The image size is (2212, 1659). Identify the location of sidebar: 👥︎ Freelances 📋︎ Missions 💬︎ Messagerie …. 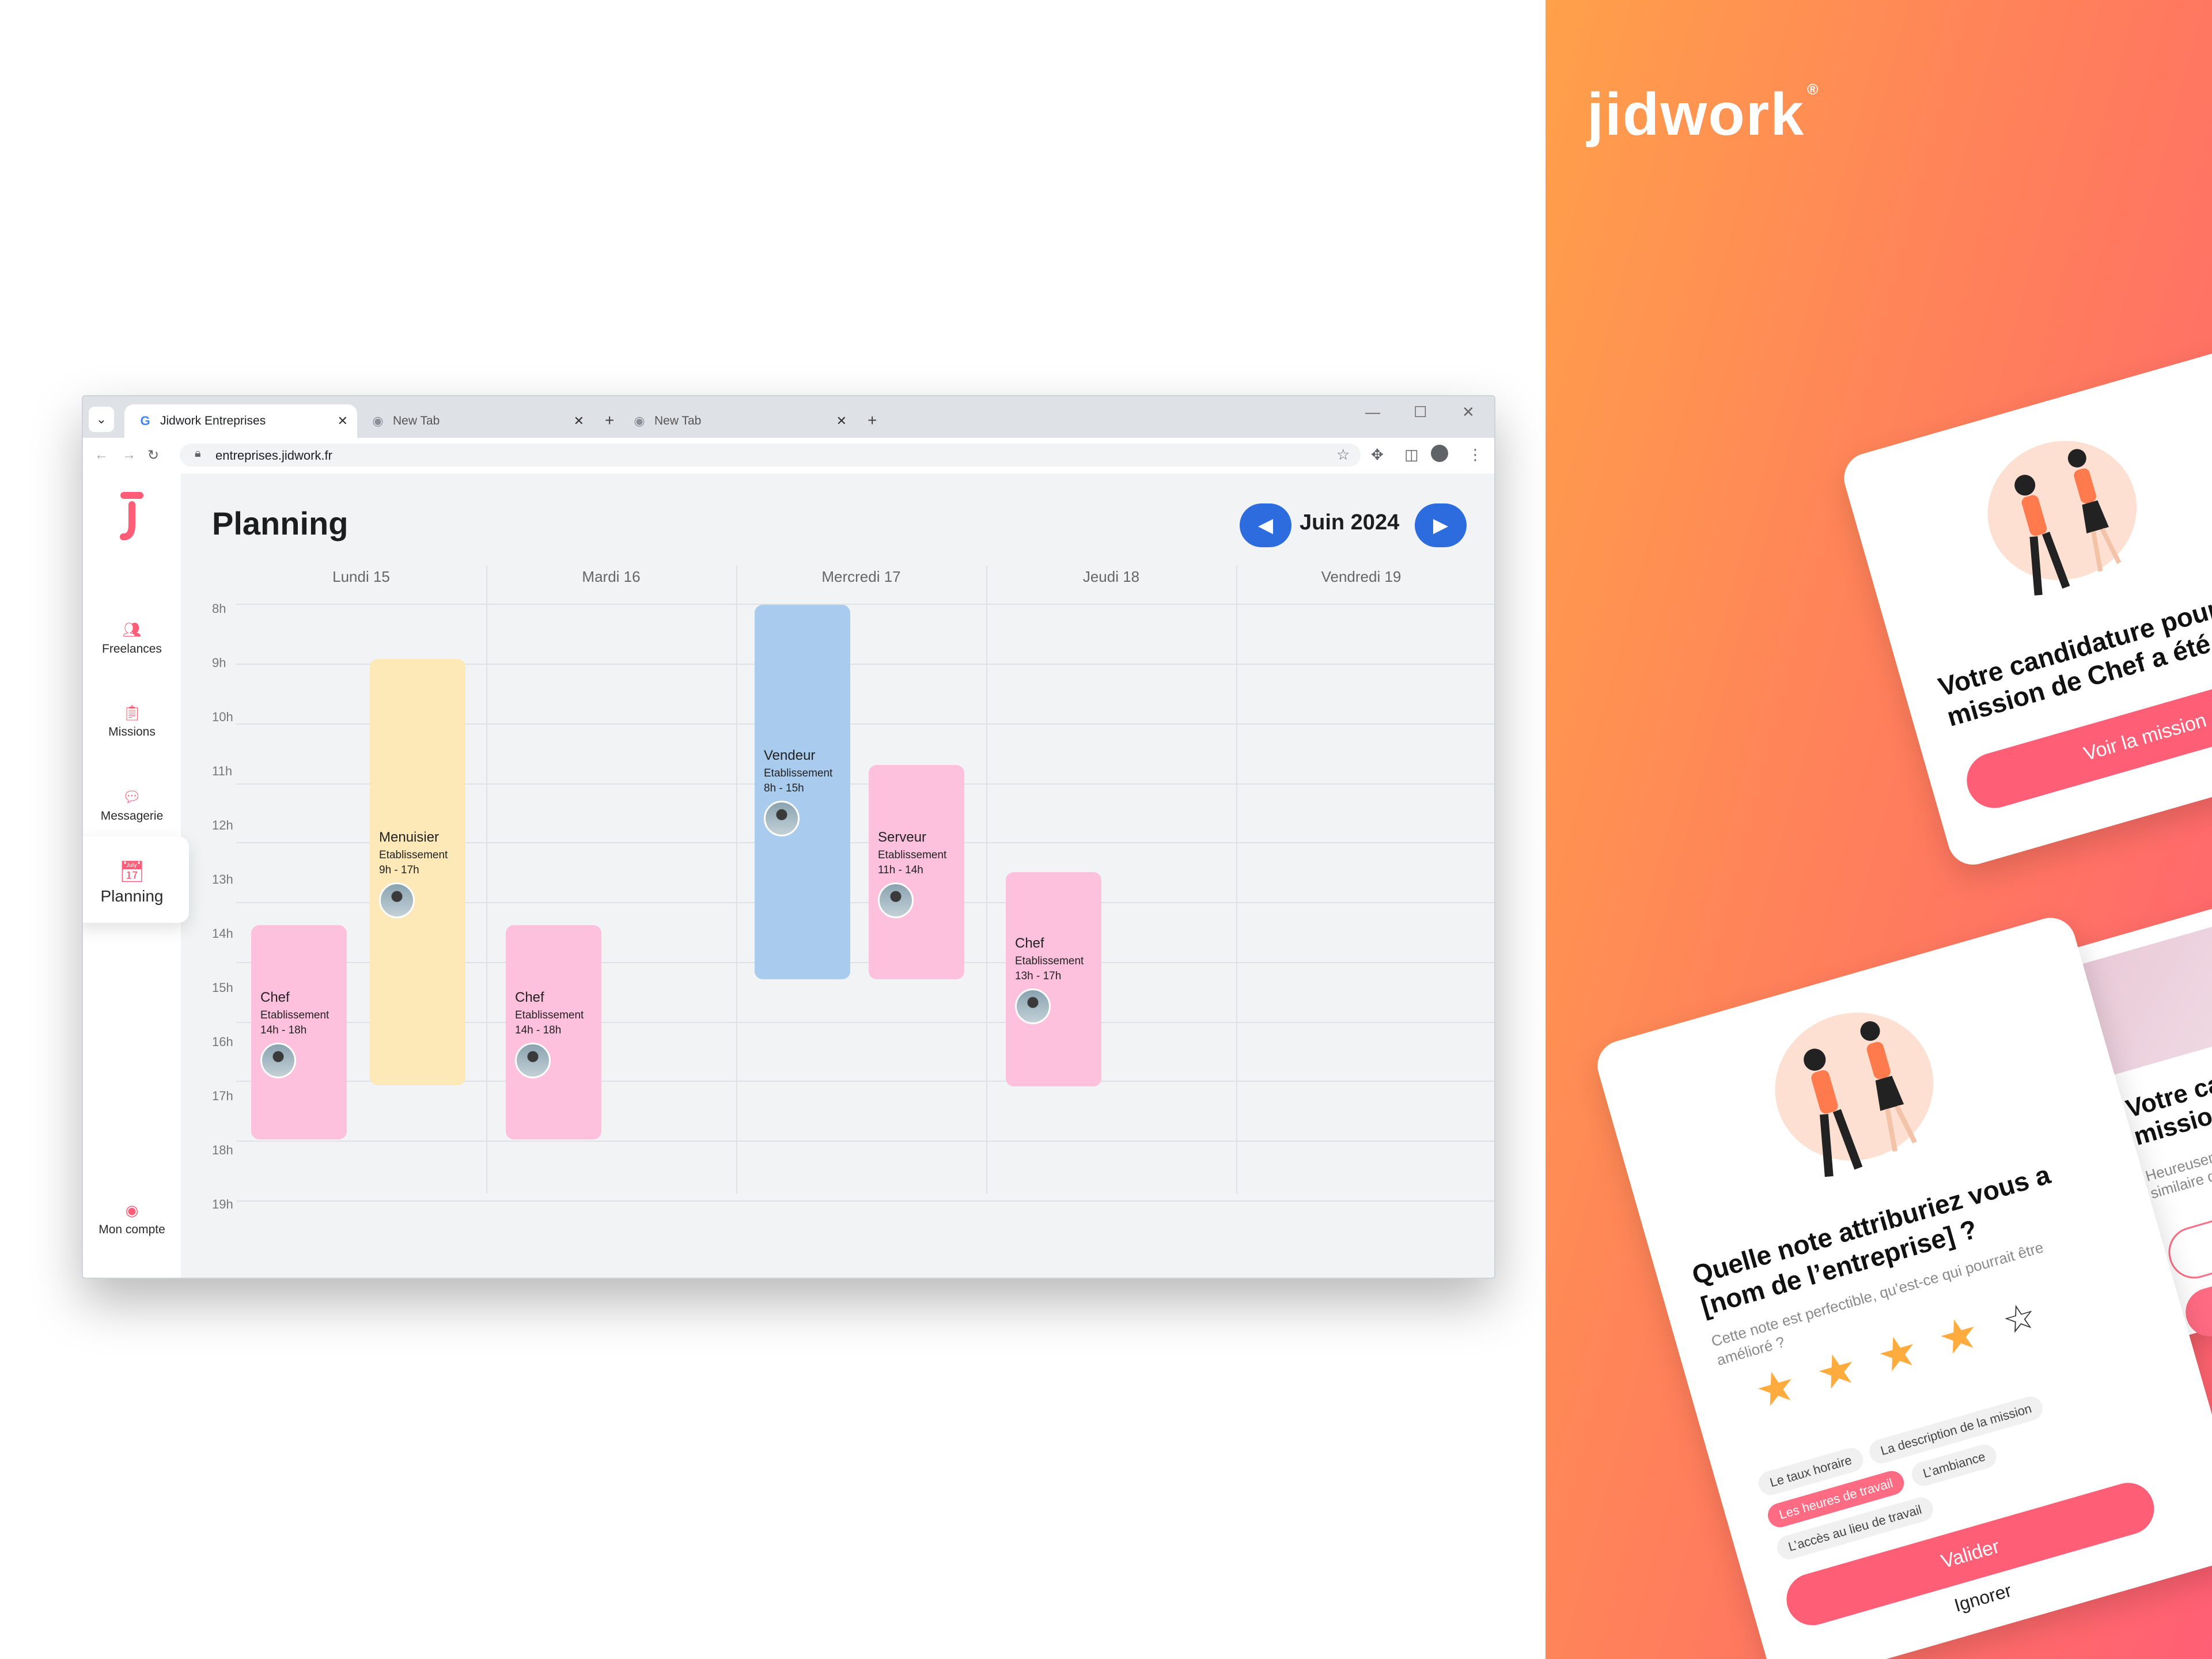
(136, 876).